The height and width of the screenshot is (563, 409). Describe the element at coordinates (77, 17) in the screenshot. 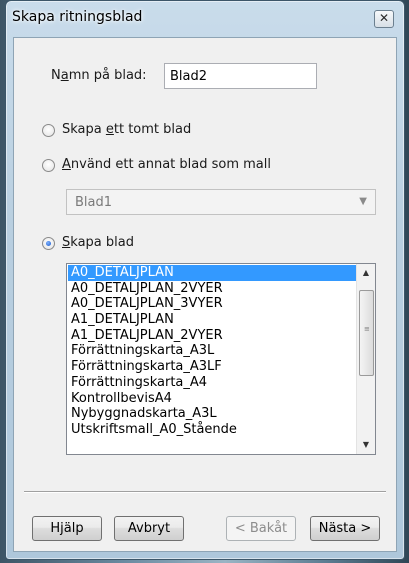

I see `dialog-title: Skapa ritningsblad` at that location.